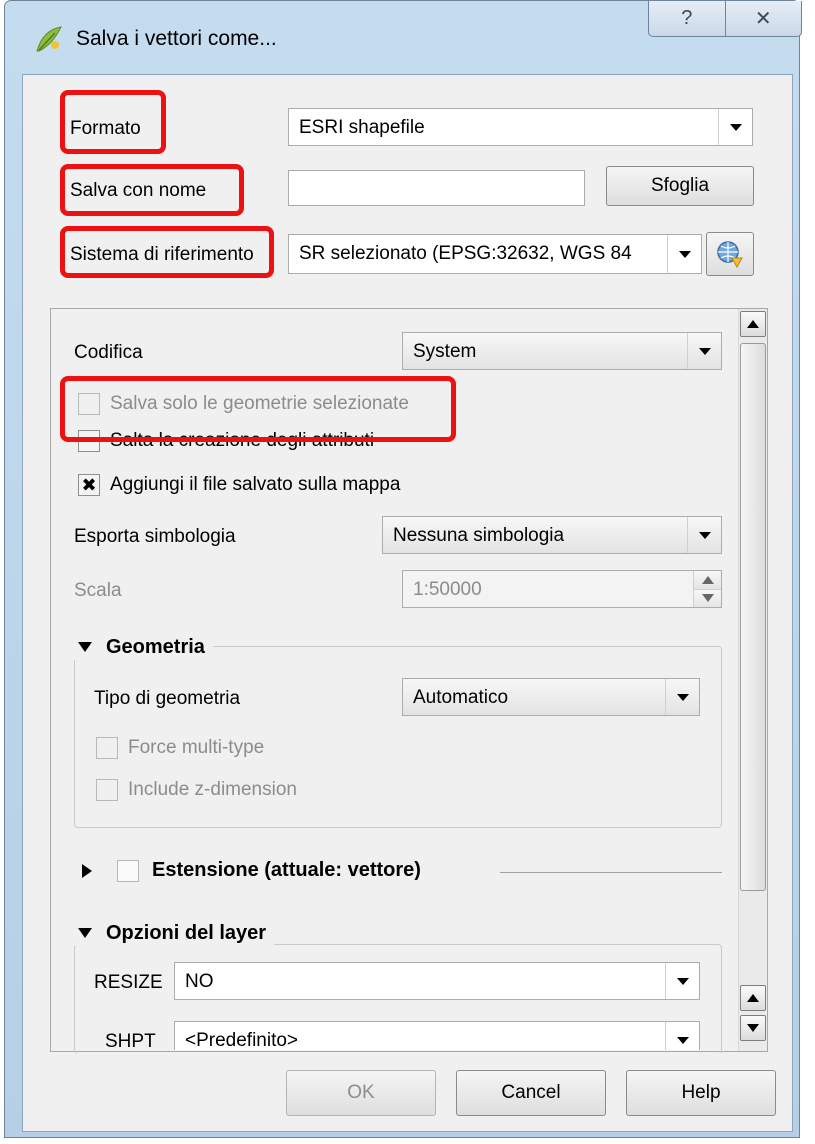  What do you see at coordinates (155, 536) in the screenshot?
I see `symbology-label: Esporta simbologia` at bounding box center [155, 536].